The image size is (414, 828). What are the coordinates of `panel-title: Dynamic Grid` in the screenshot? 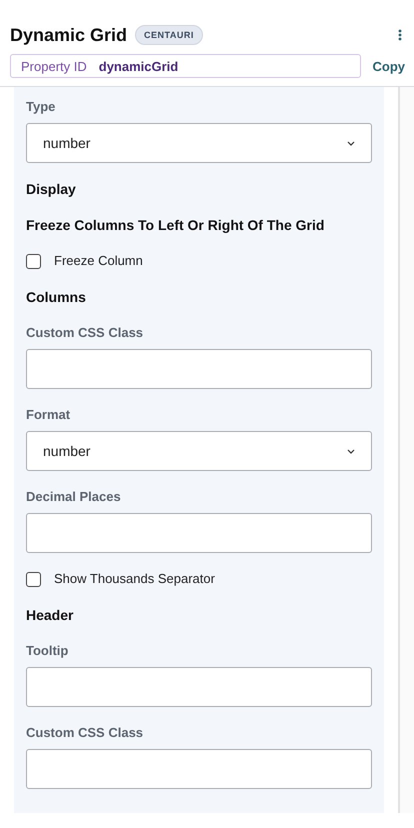 It's located at (69, 35).